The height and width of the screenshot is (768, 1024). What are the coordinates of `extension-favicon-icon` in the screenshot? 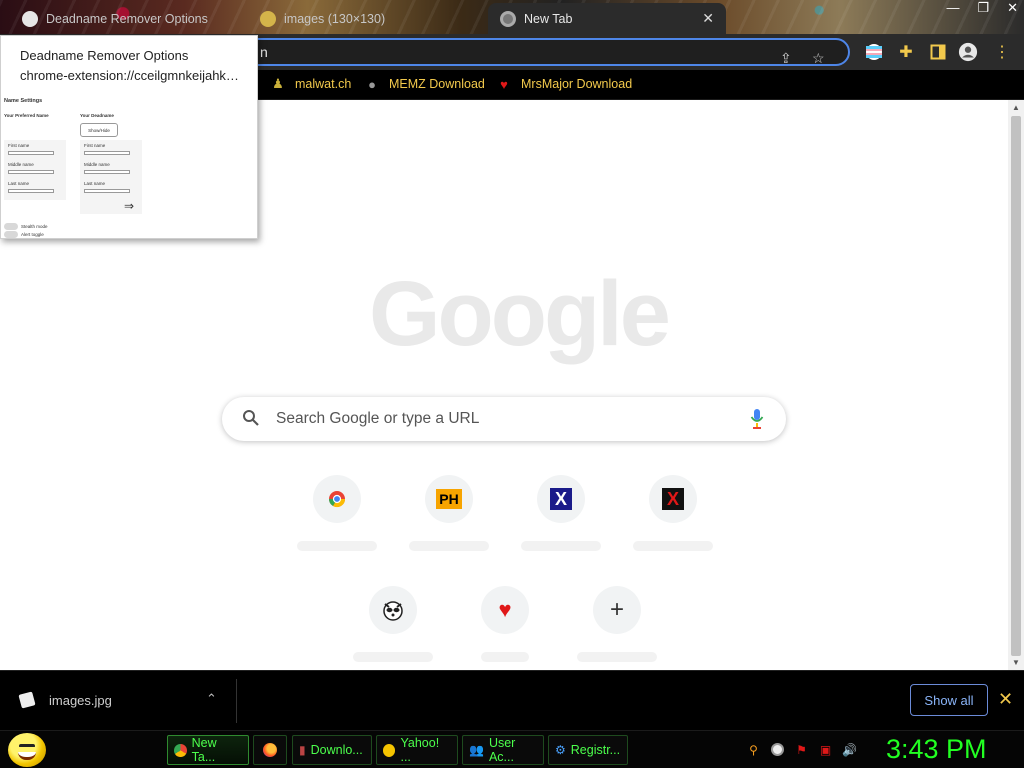 It's located at (30, 18).